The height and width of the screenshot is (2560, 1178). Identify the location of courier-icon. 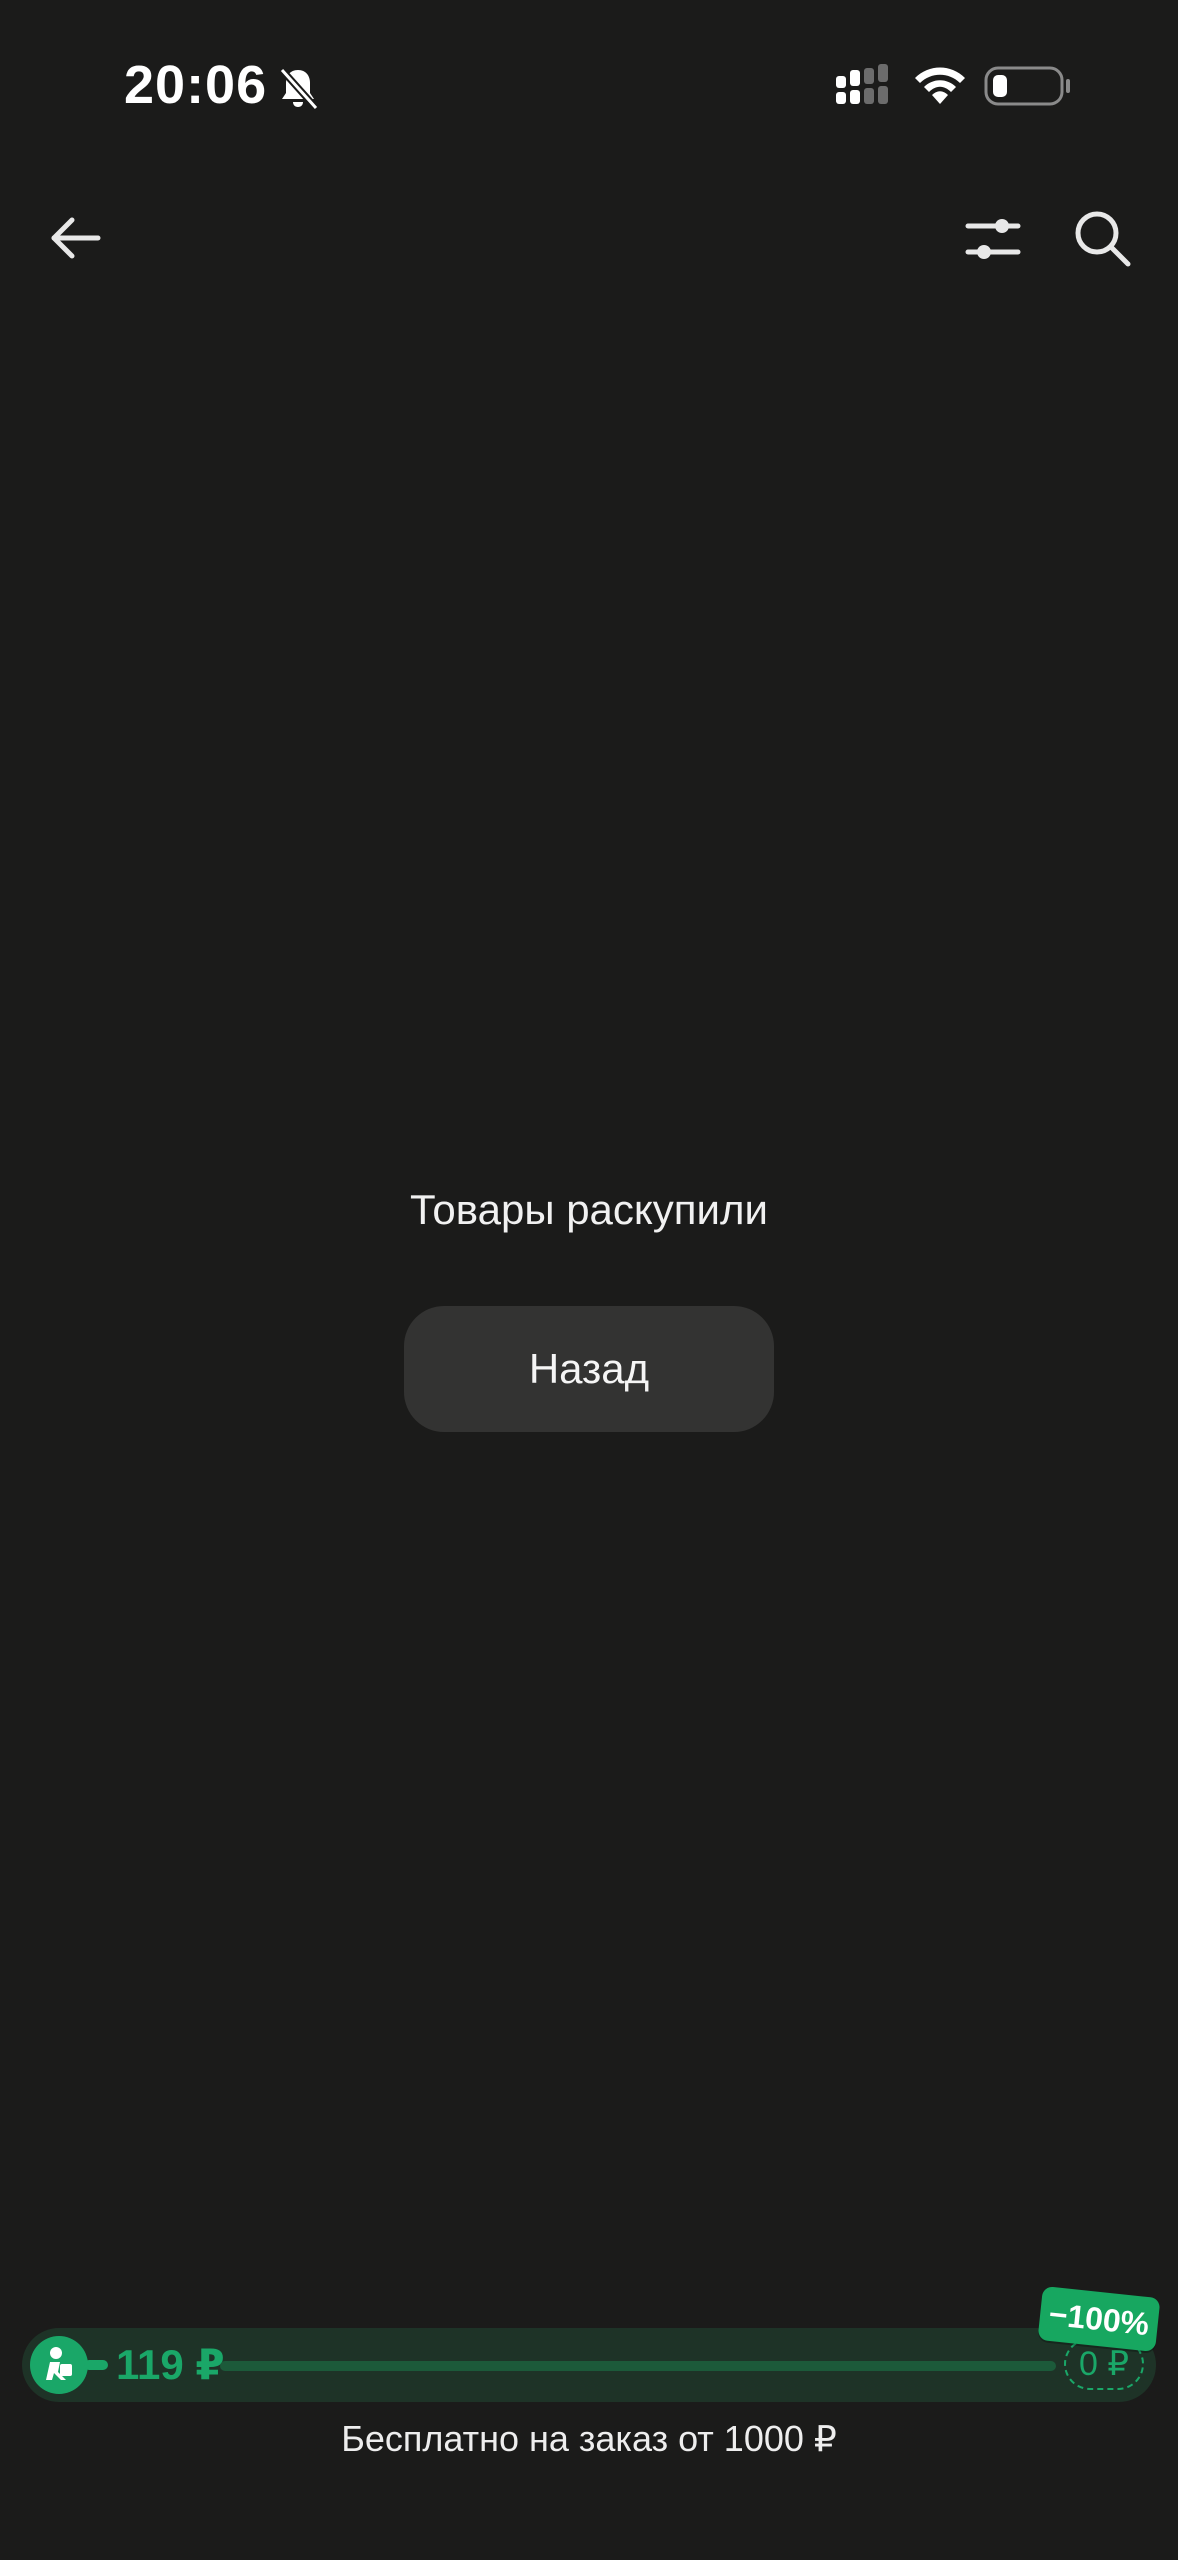
(59, 2363).